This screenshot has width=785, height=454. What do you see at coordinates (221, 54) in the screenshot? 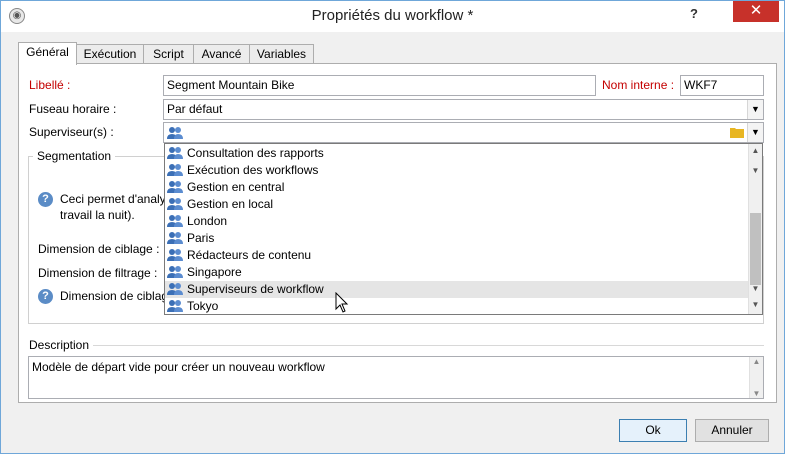
I see `tab-avance: Avancé` at bounding box center [221, 54].